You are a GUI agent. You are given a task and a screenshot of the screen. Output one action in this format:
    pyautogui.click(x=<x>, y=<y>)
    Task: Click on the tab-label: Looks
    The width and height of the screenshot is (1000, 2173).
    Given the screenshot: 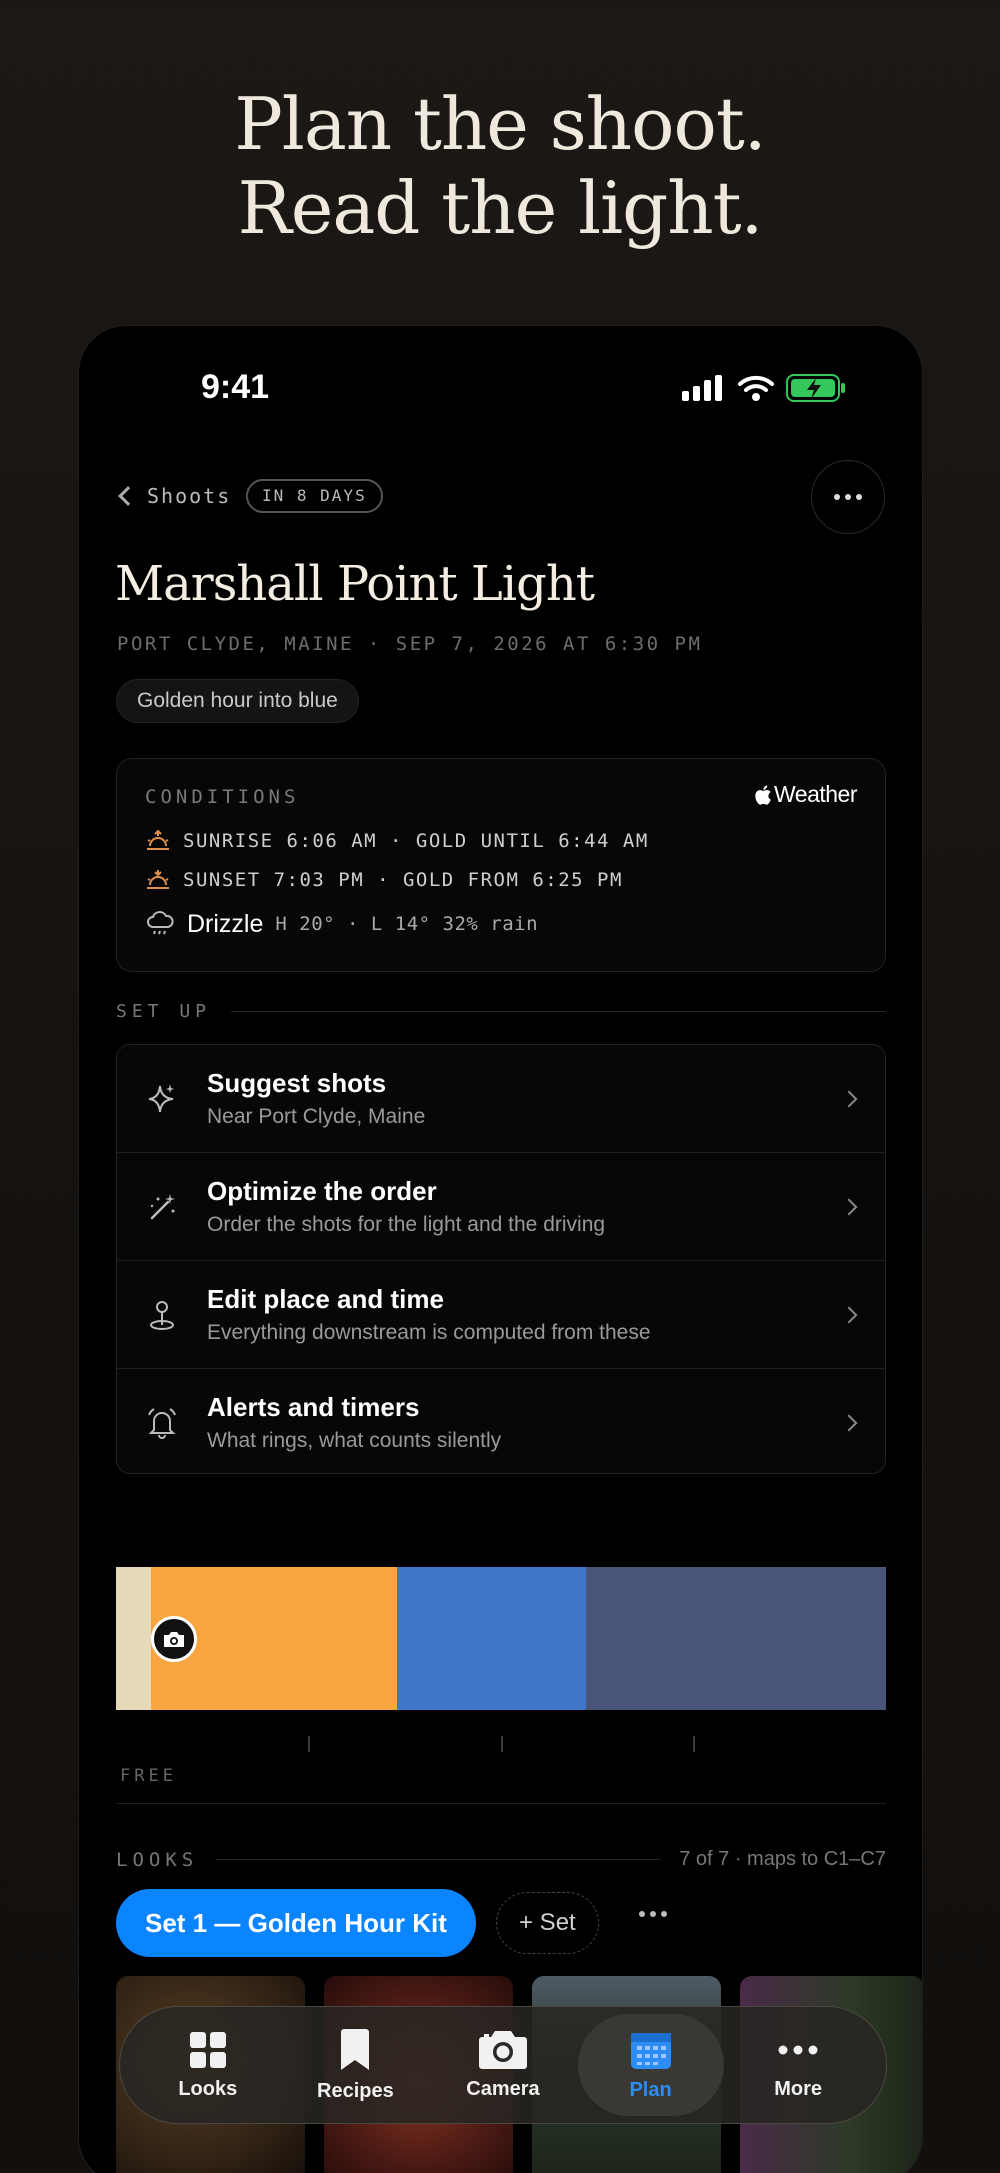 What is the action you would take?
    pyautogui.click(x=208, y=2088)
    